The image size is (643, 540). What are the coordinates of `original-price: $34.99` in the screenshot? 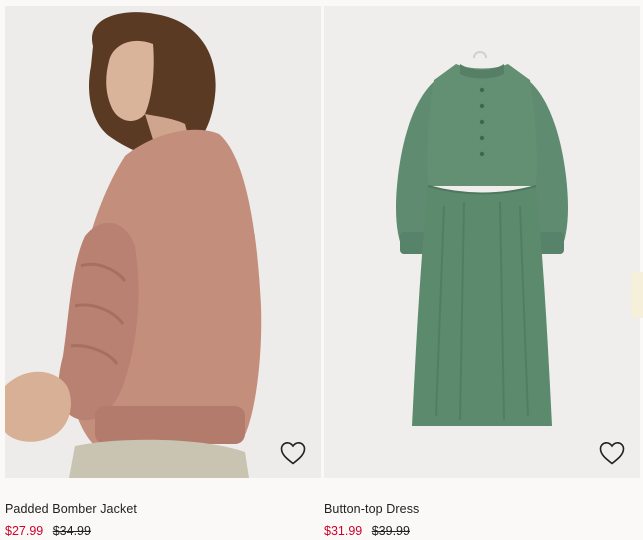 It's located at (71, 531).